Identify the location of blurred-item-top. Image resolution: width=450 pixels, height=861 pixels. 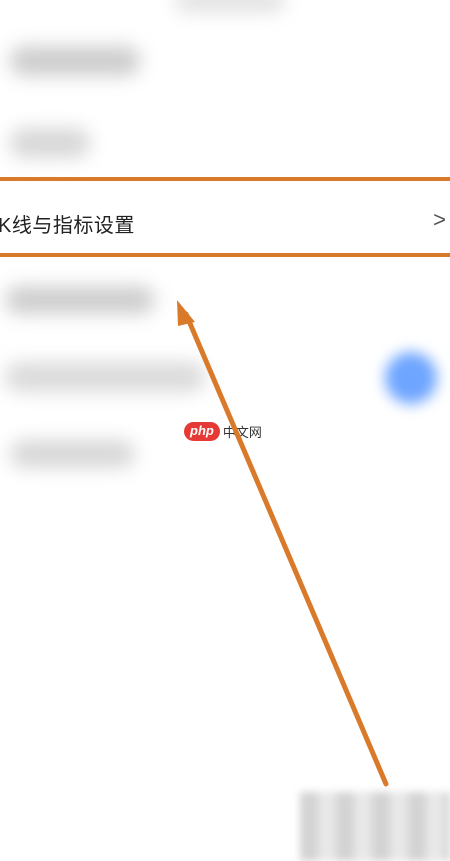
(230, 6).